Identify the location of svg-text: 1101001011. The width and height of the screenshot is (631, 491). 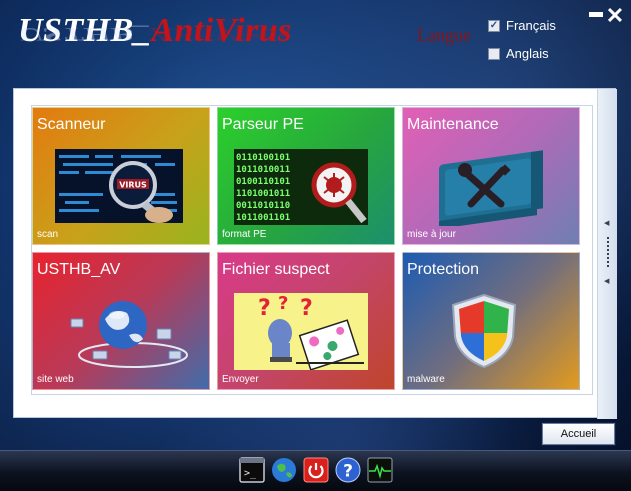
(263, 194).